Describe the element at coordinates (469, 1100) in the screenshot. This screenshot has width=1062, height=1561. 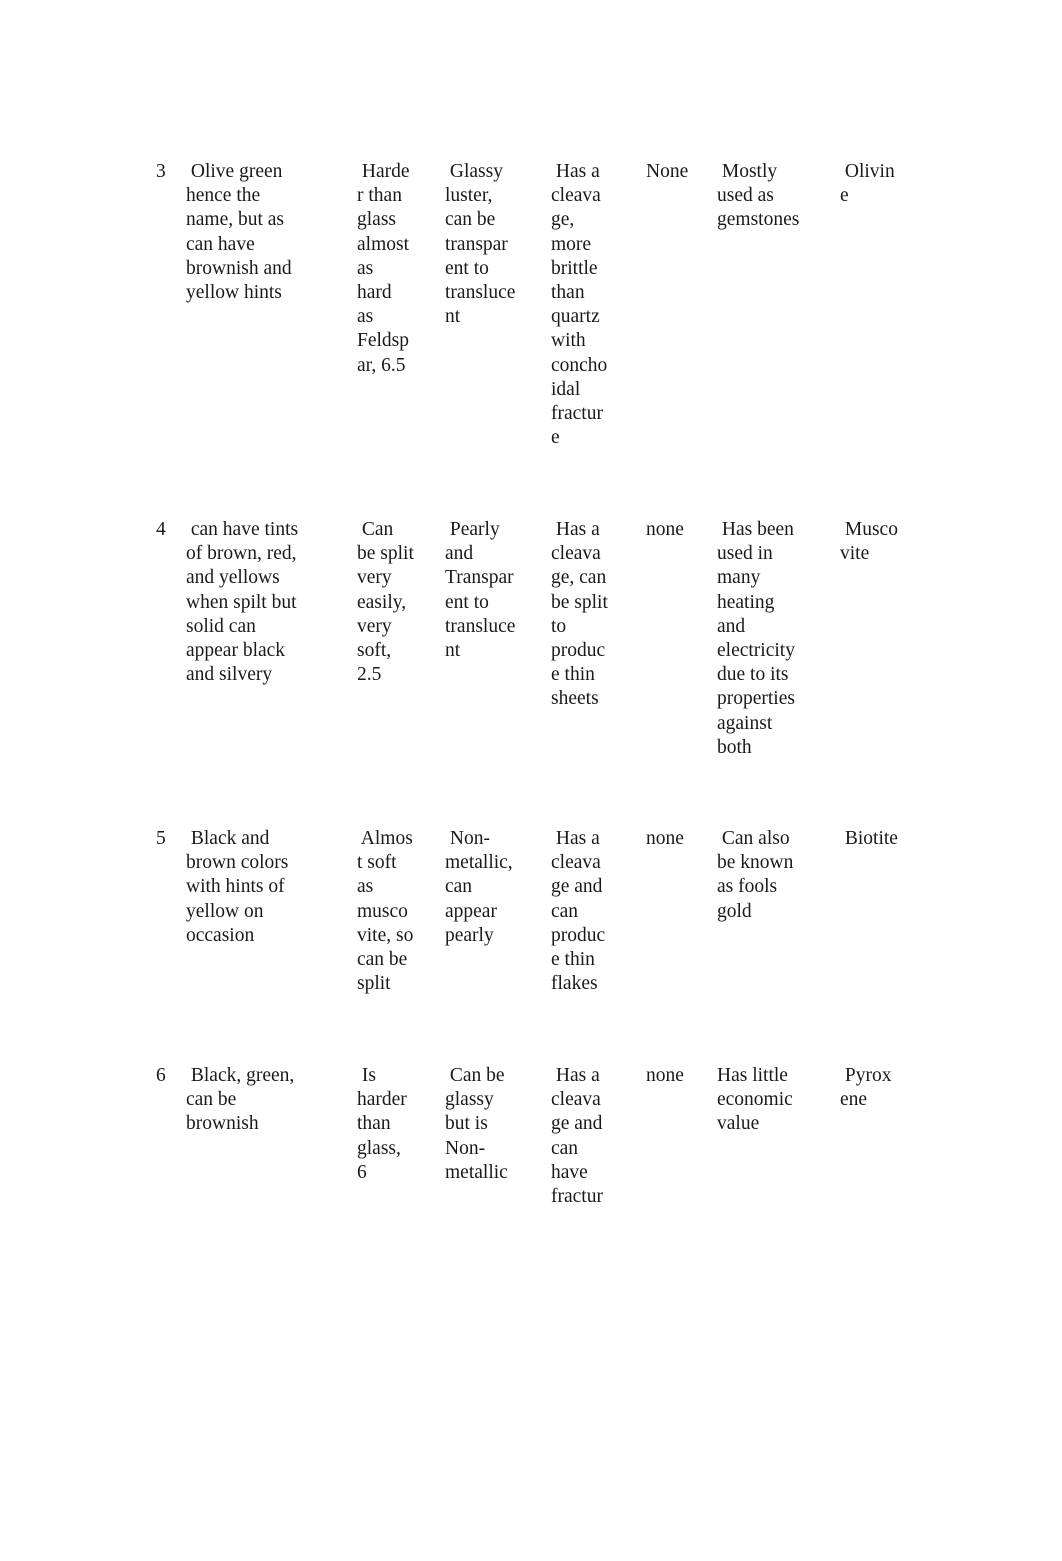
I see `cell-text-line: glassy` at that location.